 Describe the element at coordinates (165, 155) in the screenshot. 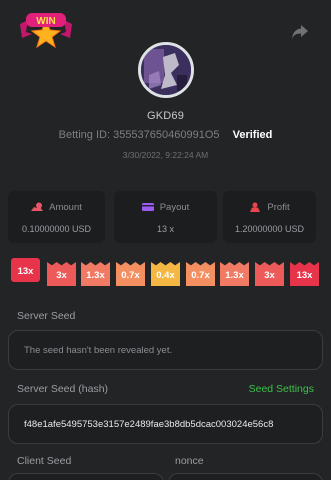

I see `bet-timestamp: 3/30/2022, 9:22:24 AM` at that location.